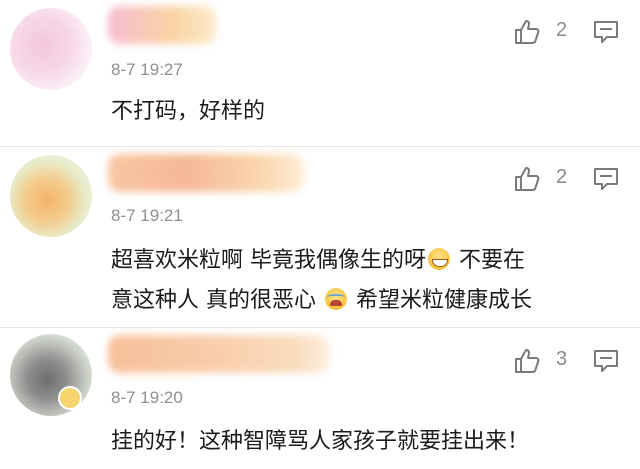 This screenshot has width=640, height=469. I want to click on grinning-emoji-icon, so click(439, 259).